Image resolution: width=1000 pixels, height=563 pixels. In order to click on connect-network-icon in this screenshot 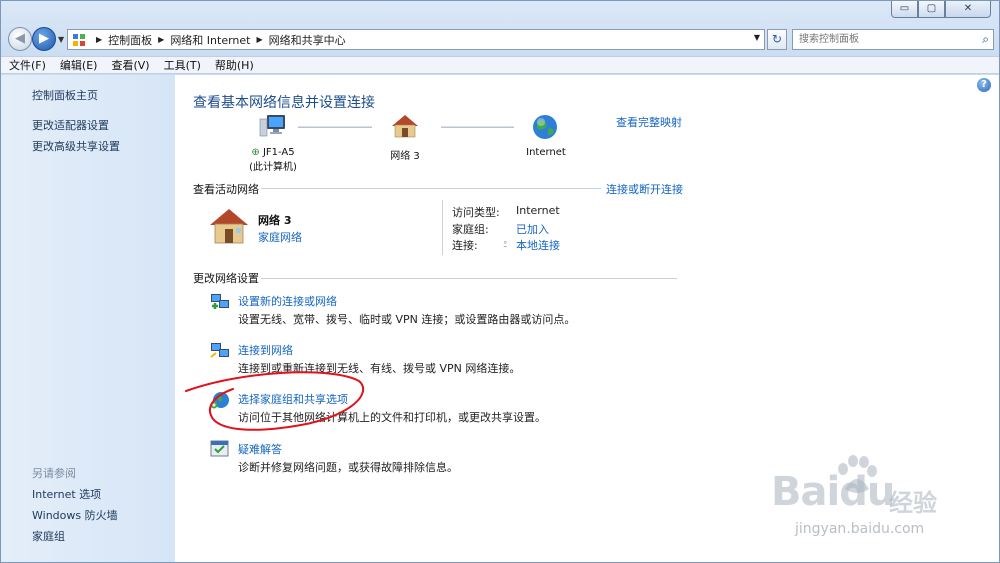, I will do `click(220, 350)`.